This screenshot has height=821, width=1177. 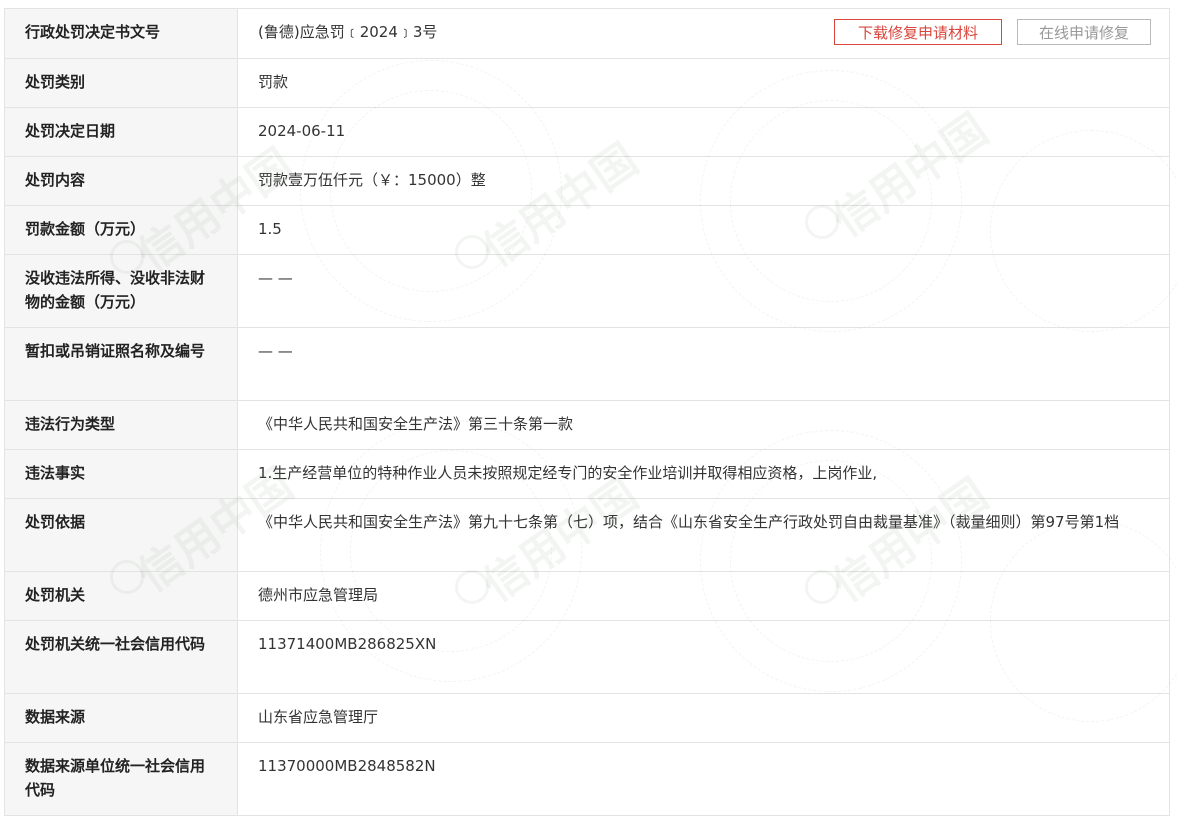 I want to click on online-repair-application-button: 在线申请修复, so click(x=1084, y=32).